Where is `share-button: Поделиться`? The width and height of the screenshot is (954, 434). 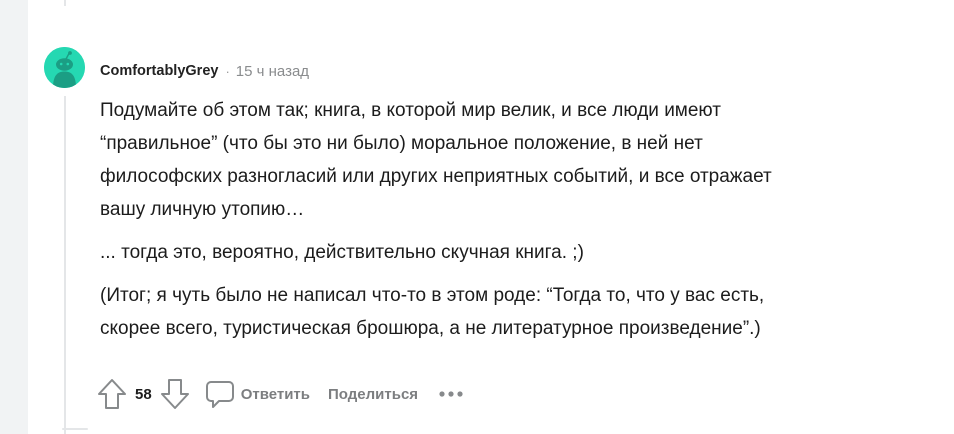 share-button: Поделиться is located at coordinates (373, 394).